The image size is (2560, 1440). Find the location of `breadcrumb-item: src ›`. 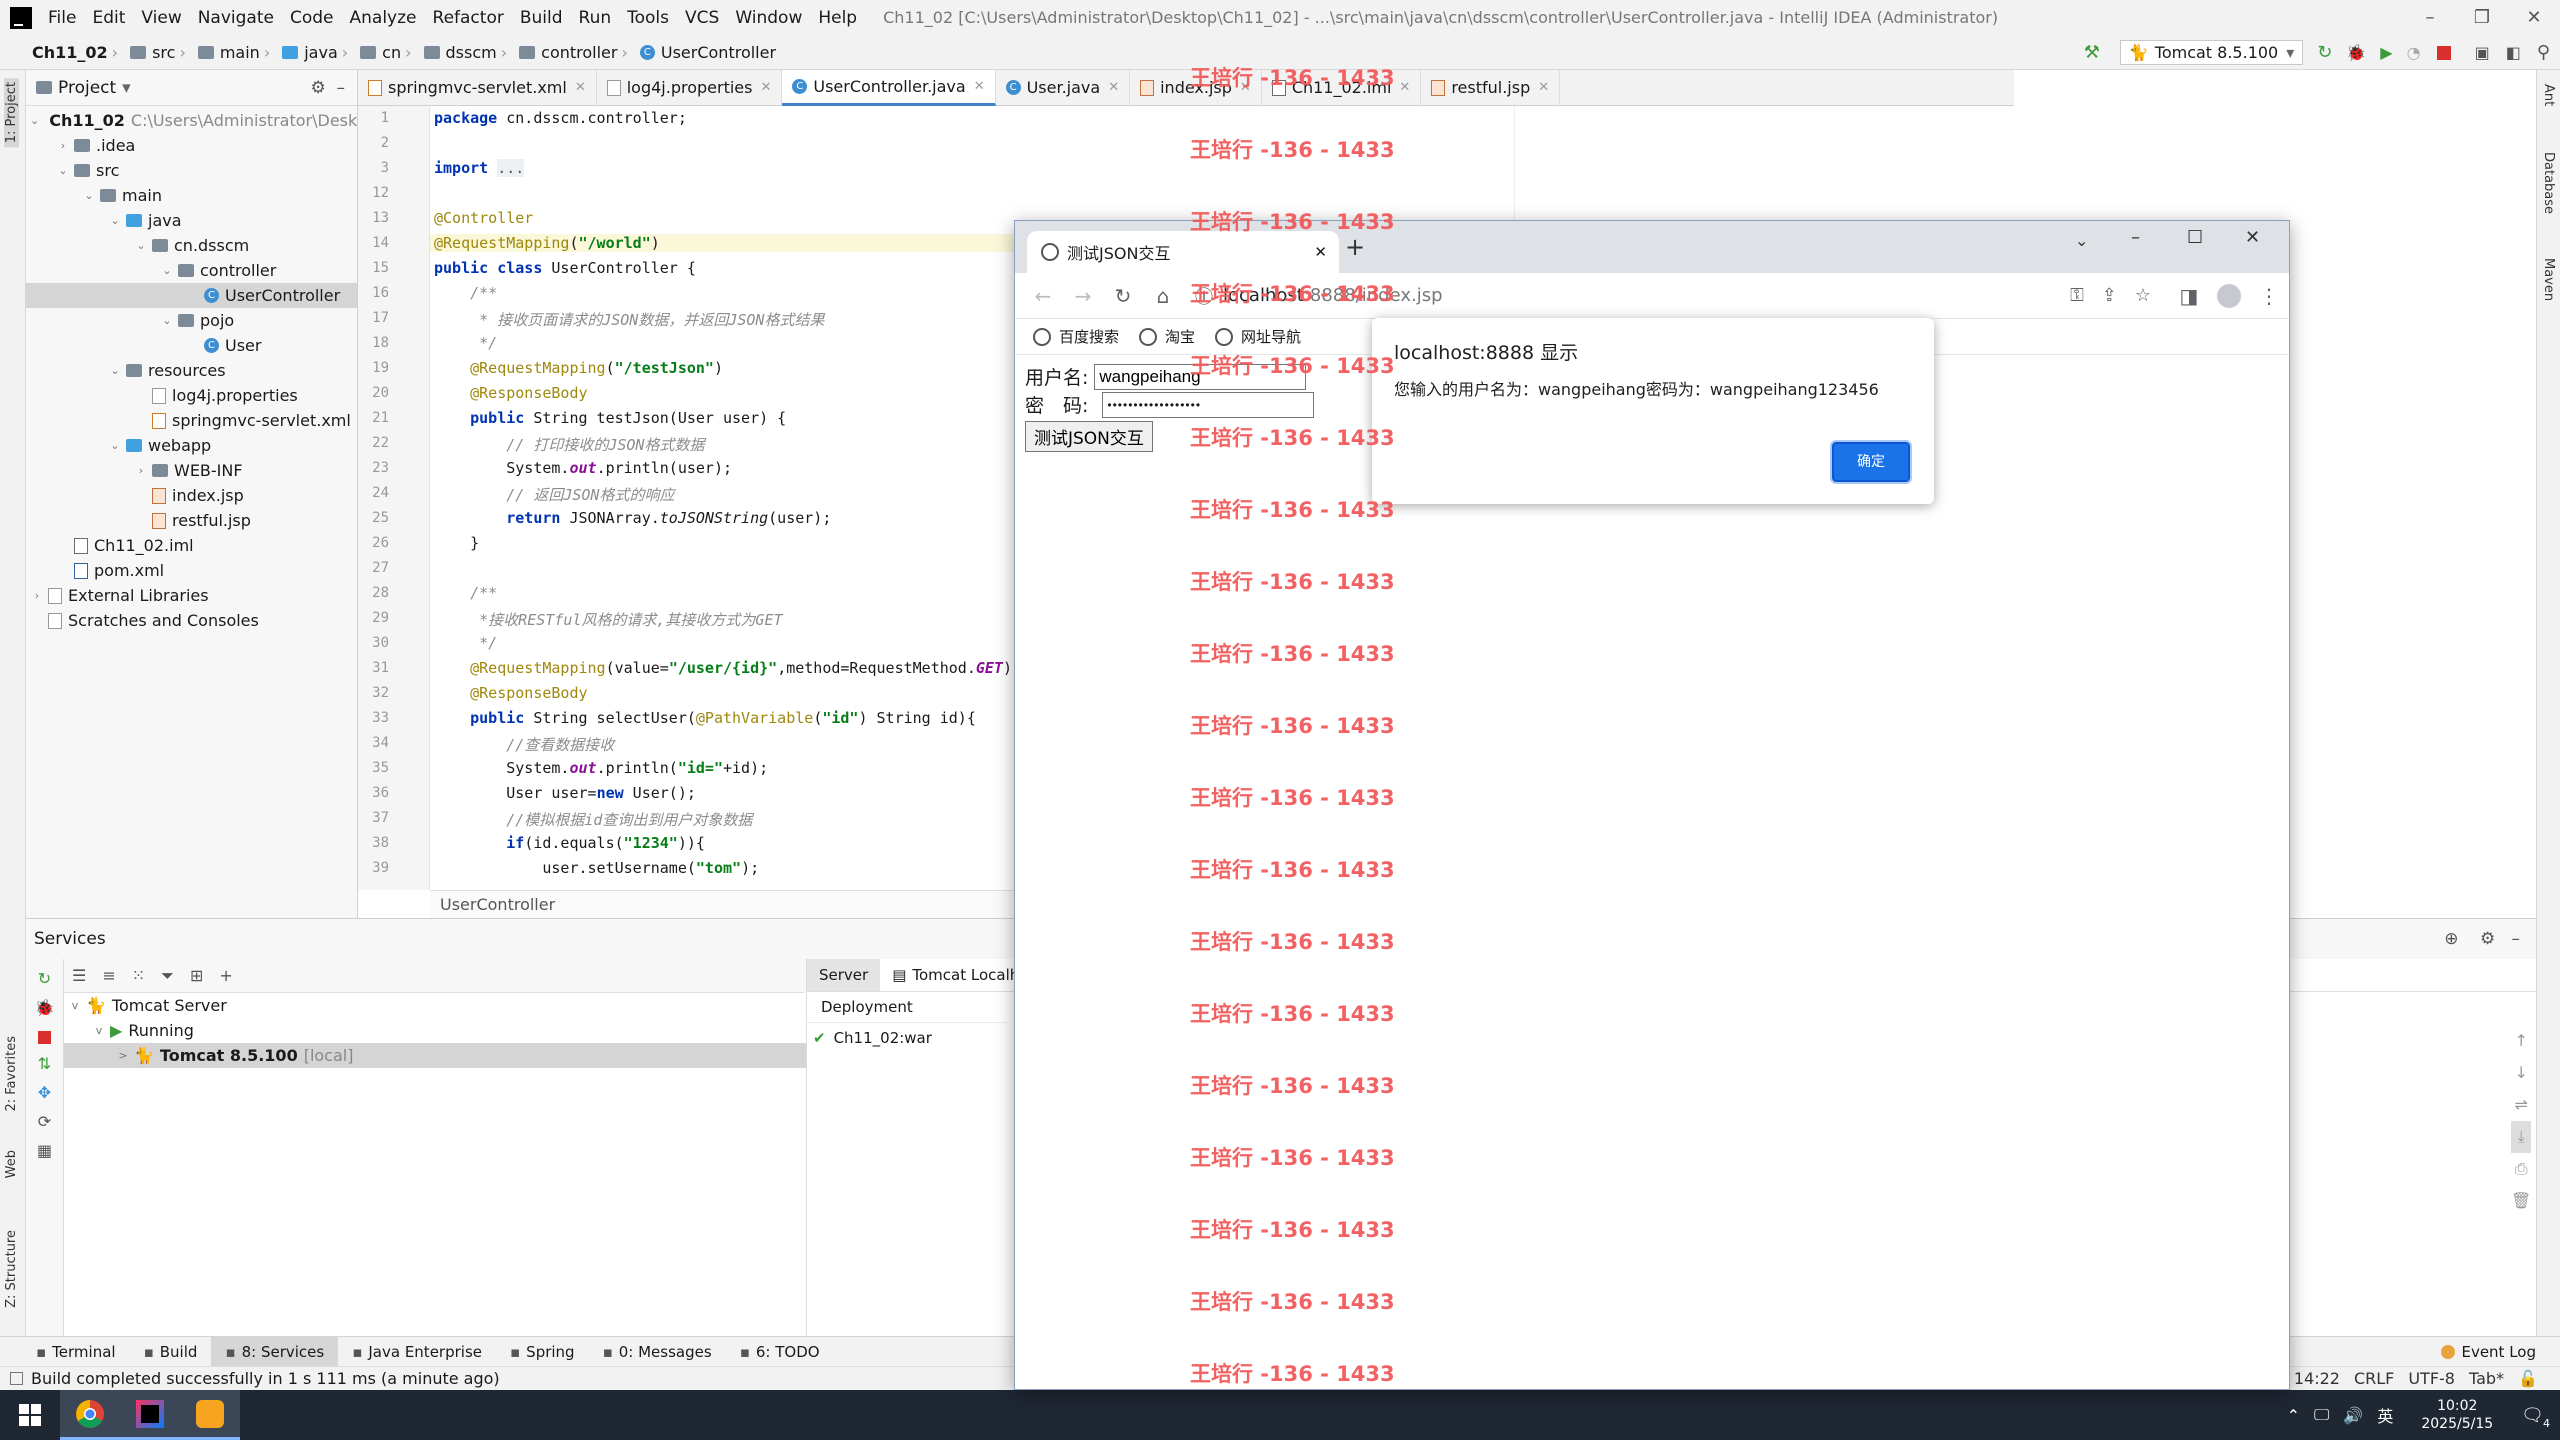

breadcrumb-item: src › is located at coordinates (160, 52).